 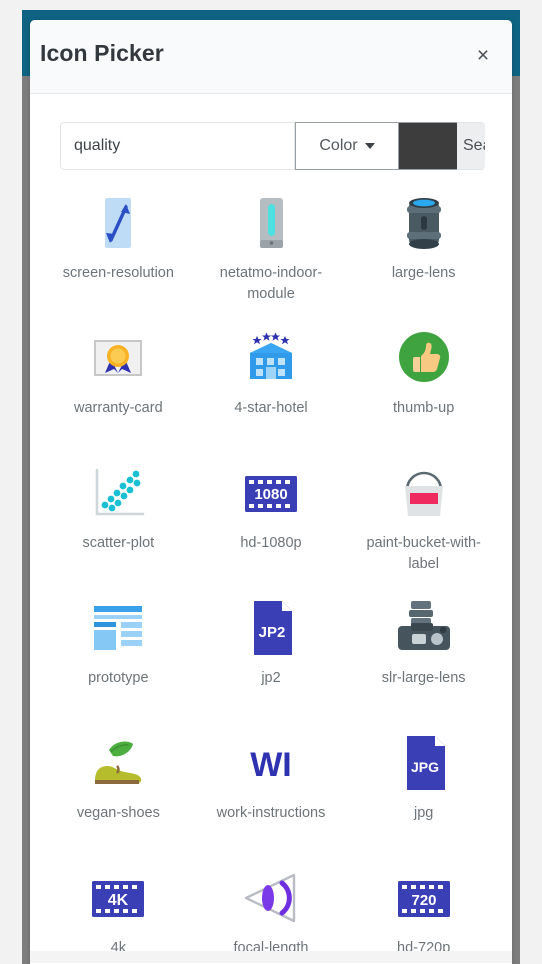 I want to click on icon-item-hd-1080p: 1080 hd-1080p, so click(x=271, y=519).